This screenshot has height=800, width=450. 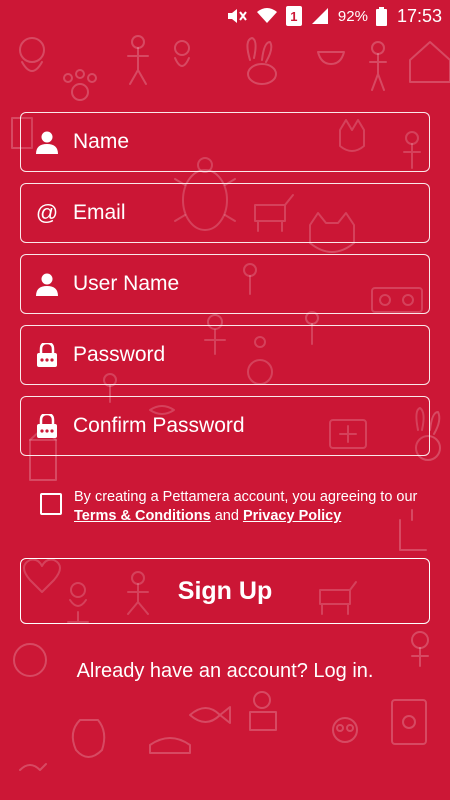 What do you see at coordinates (243, 213) in the screenshot?
I see `email-input` at bounding box center [243, 213].